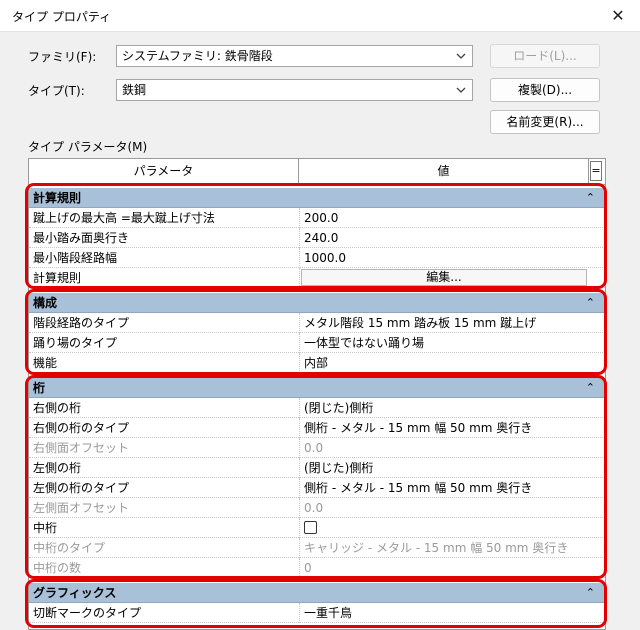 This screenshot has height=630, width=640. I want to click on param-row: 機能 内部, so click(317, 363).